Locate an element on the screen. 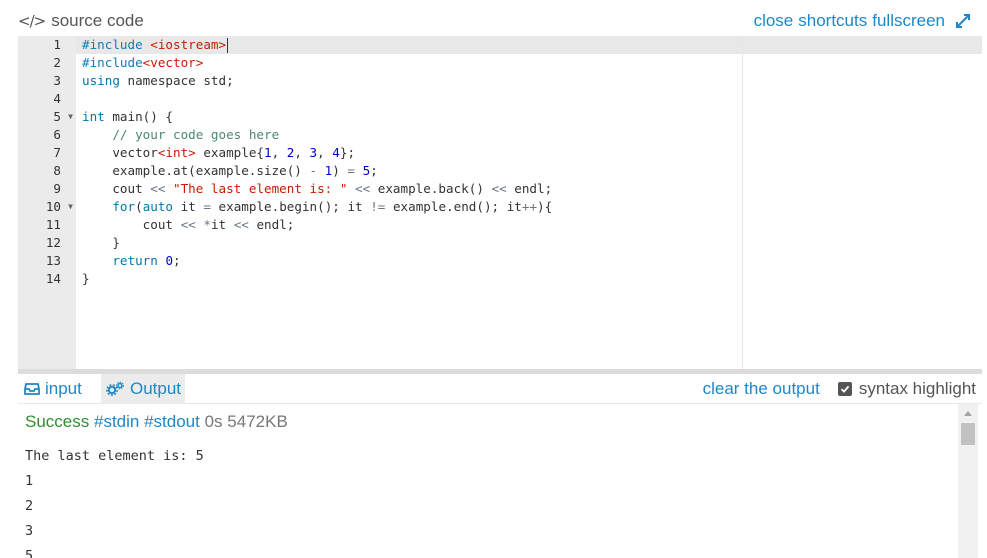 The height and width of the screenshot is (558, 987). syntax-highlight-checkbox is located at coordinates (844, 389).